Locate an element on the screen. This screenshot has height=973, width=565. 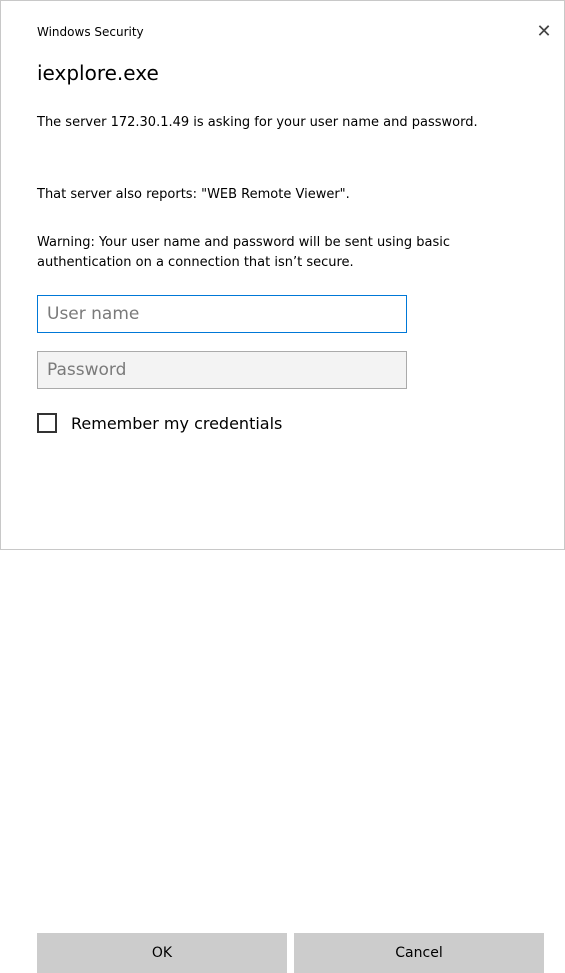
close-icon: ✕ is located at coordinates (544, 31).